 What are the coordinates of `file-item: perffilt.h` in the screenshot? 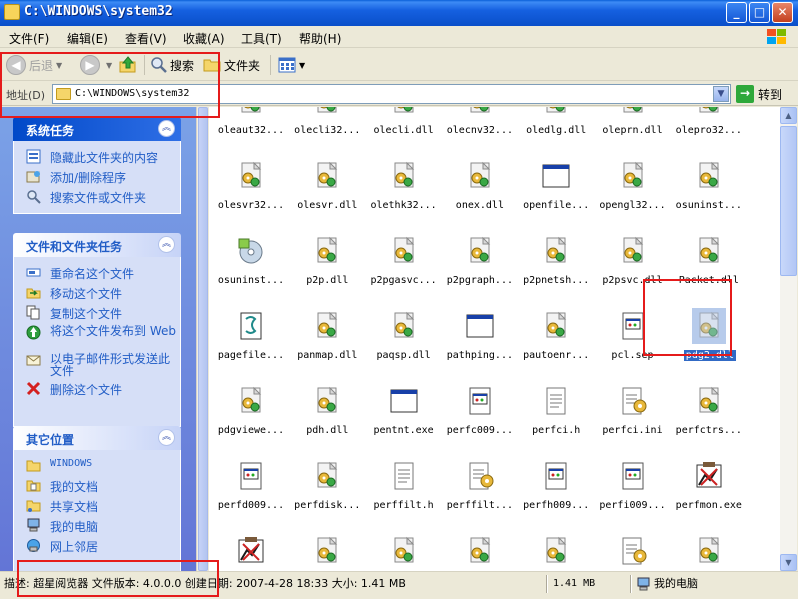 It's located at (404, 489).